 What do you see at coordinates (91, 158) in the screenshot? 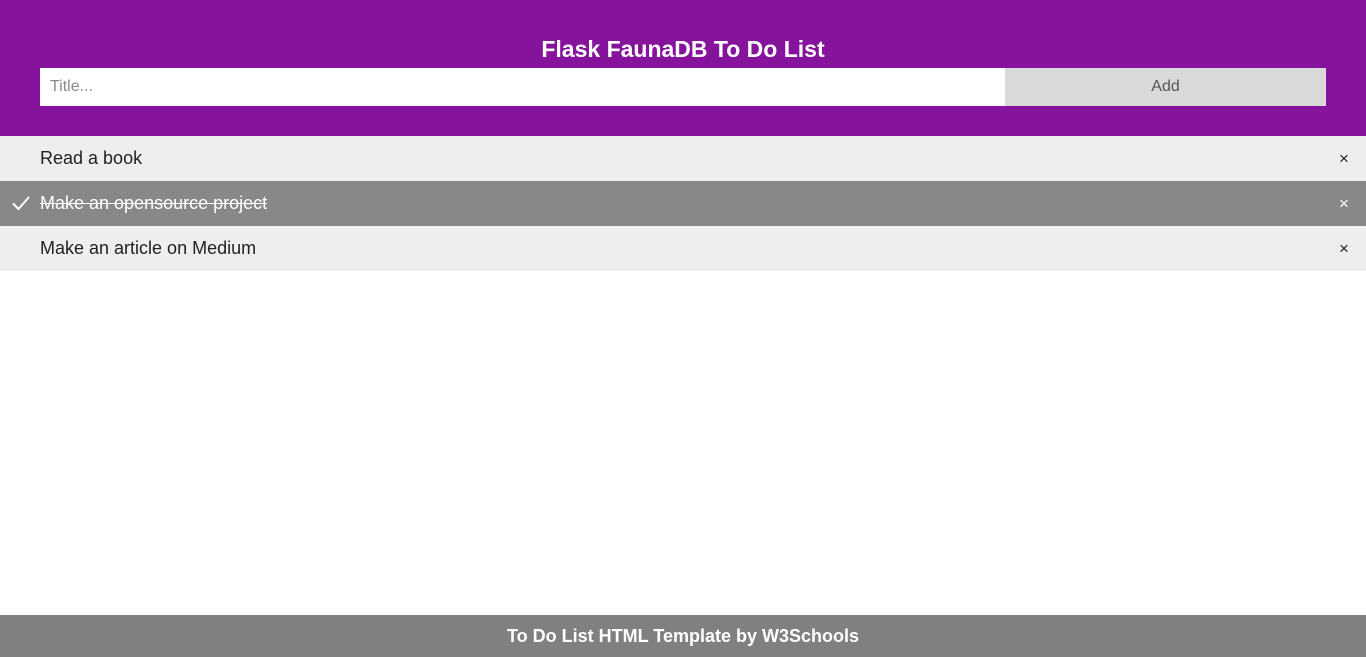
I see `todo-item-text: Read a book` at bounding box center [91, 158].